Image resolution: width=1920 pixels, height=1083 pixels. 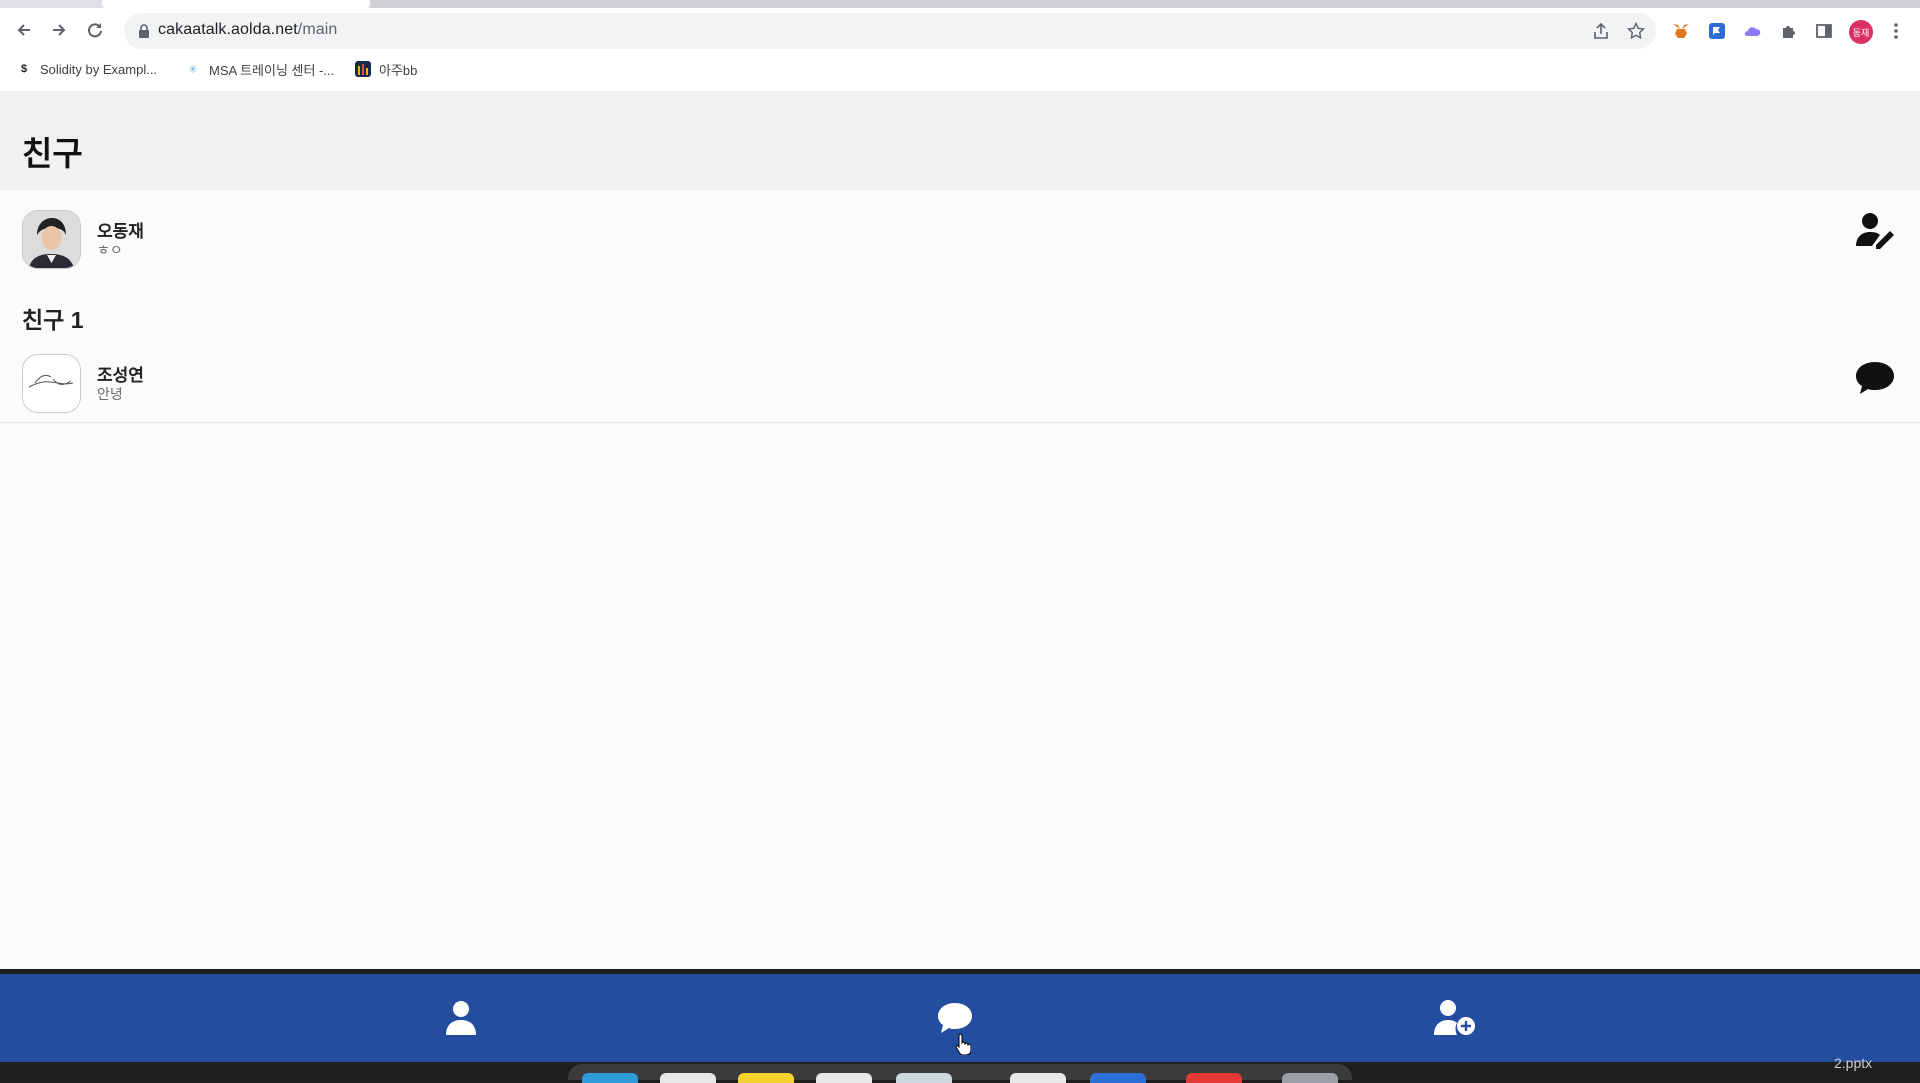 I want to click on fox-icon, so click(x=1681, y=31).